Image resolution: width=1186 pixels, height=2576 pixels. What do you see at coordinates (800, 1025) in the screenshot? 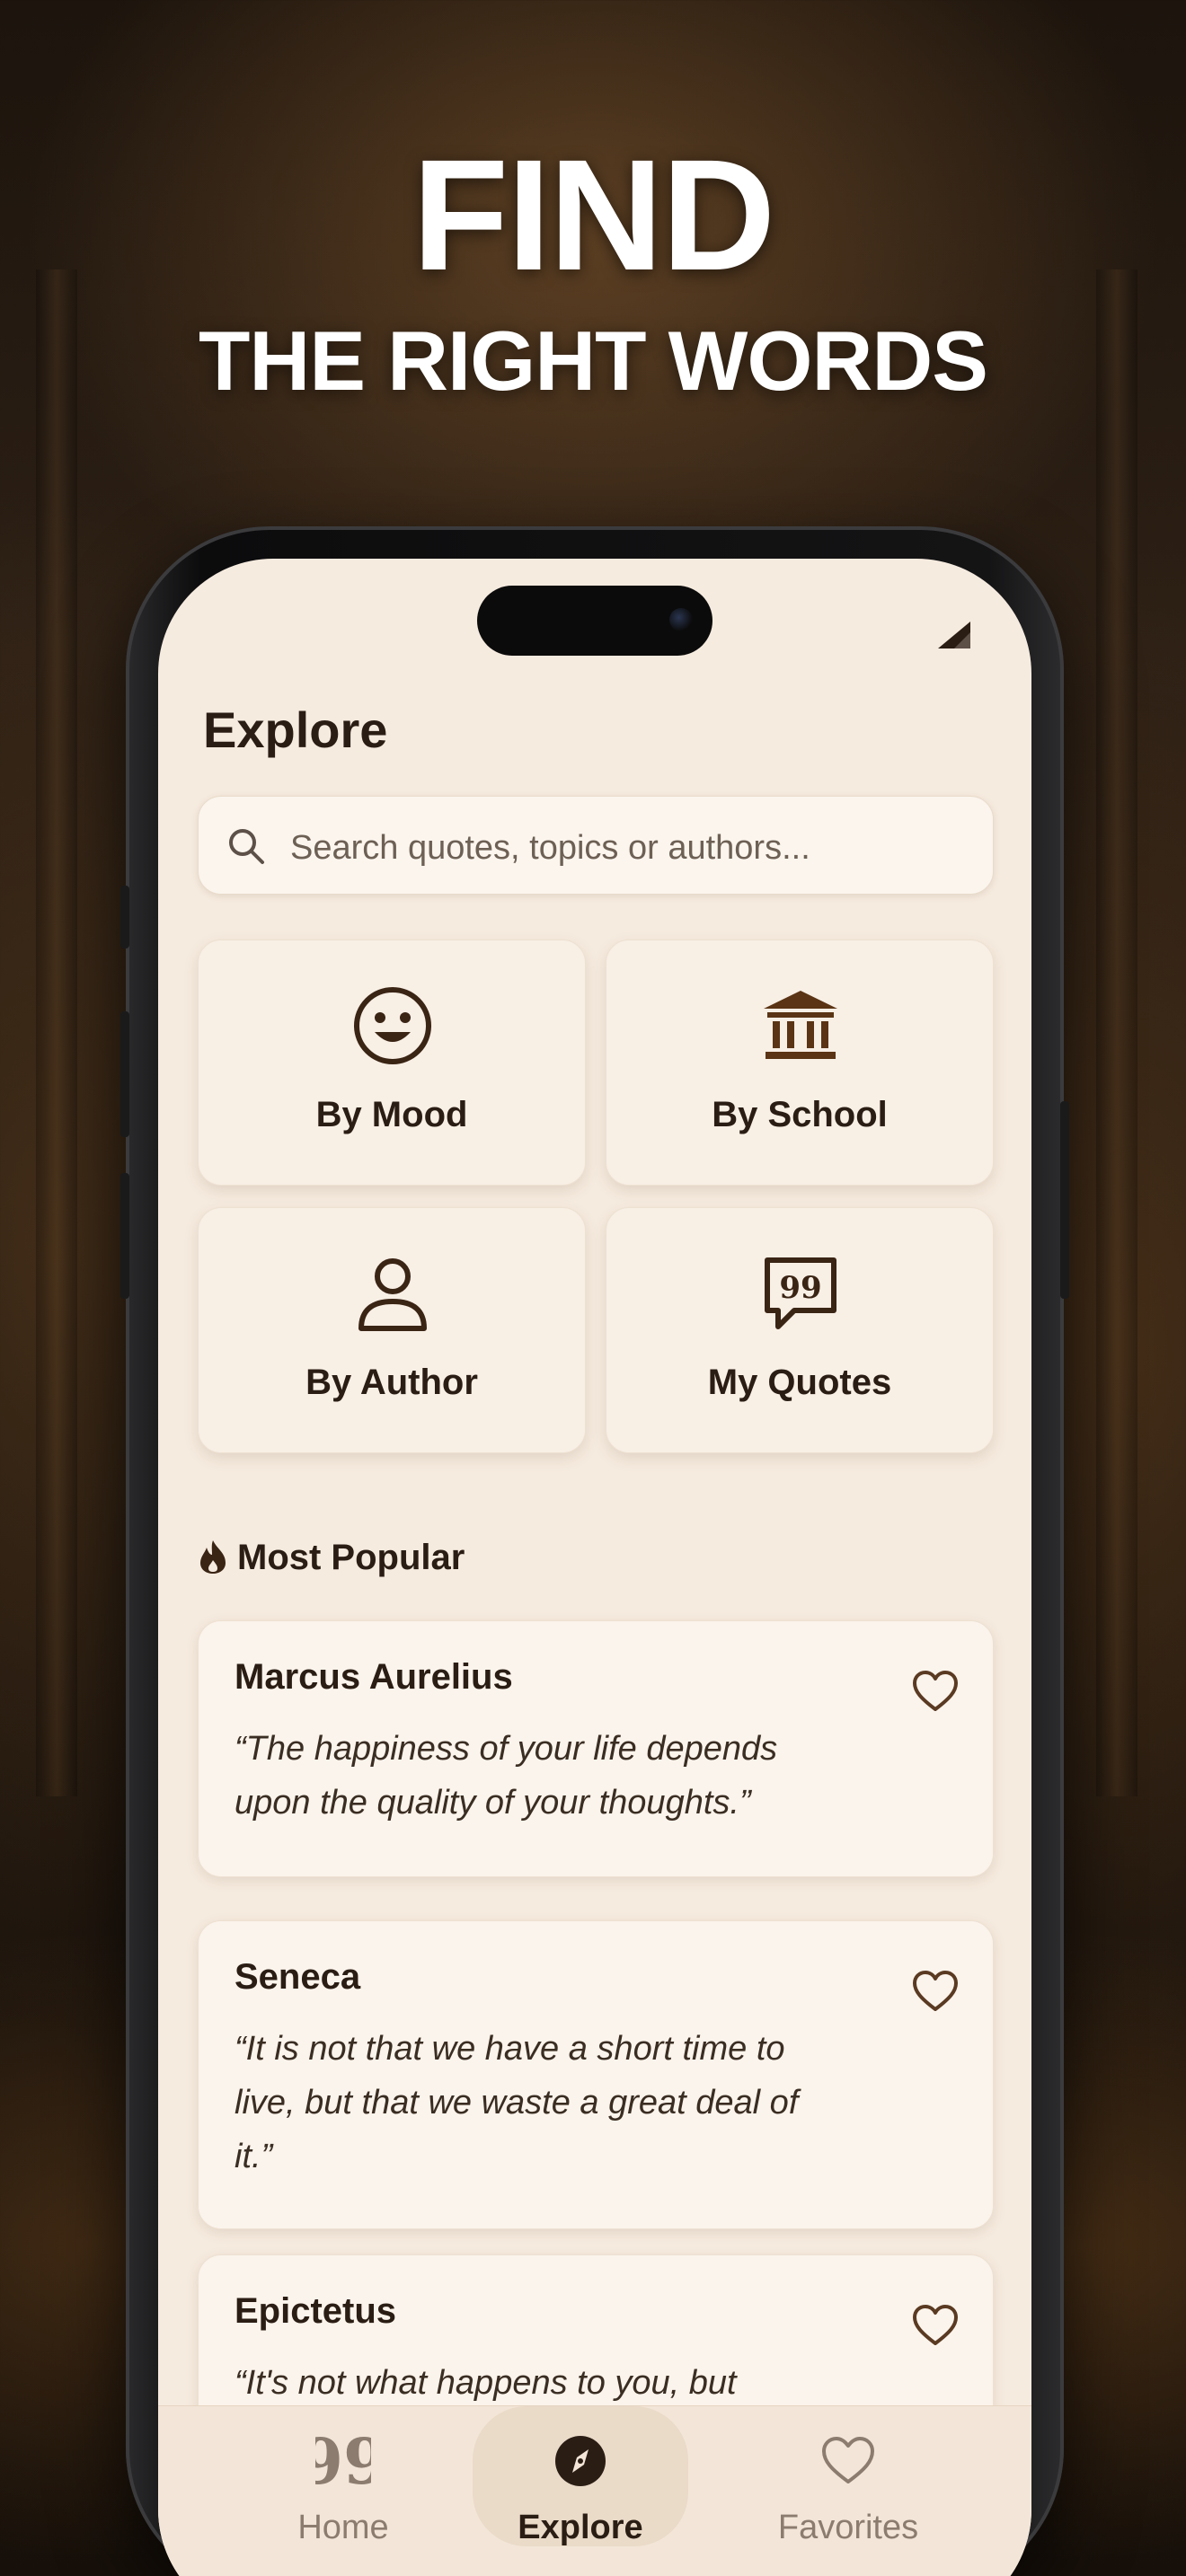
I see `temple-icon` at bounding box center [800, 1025].